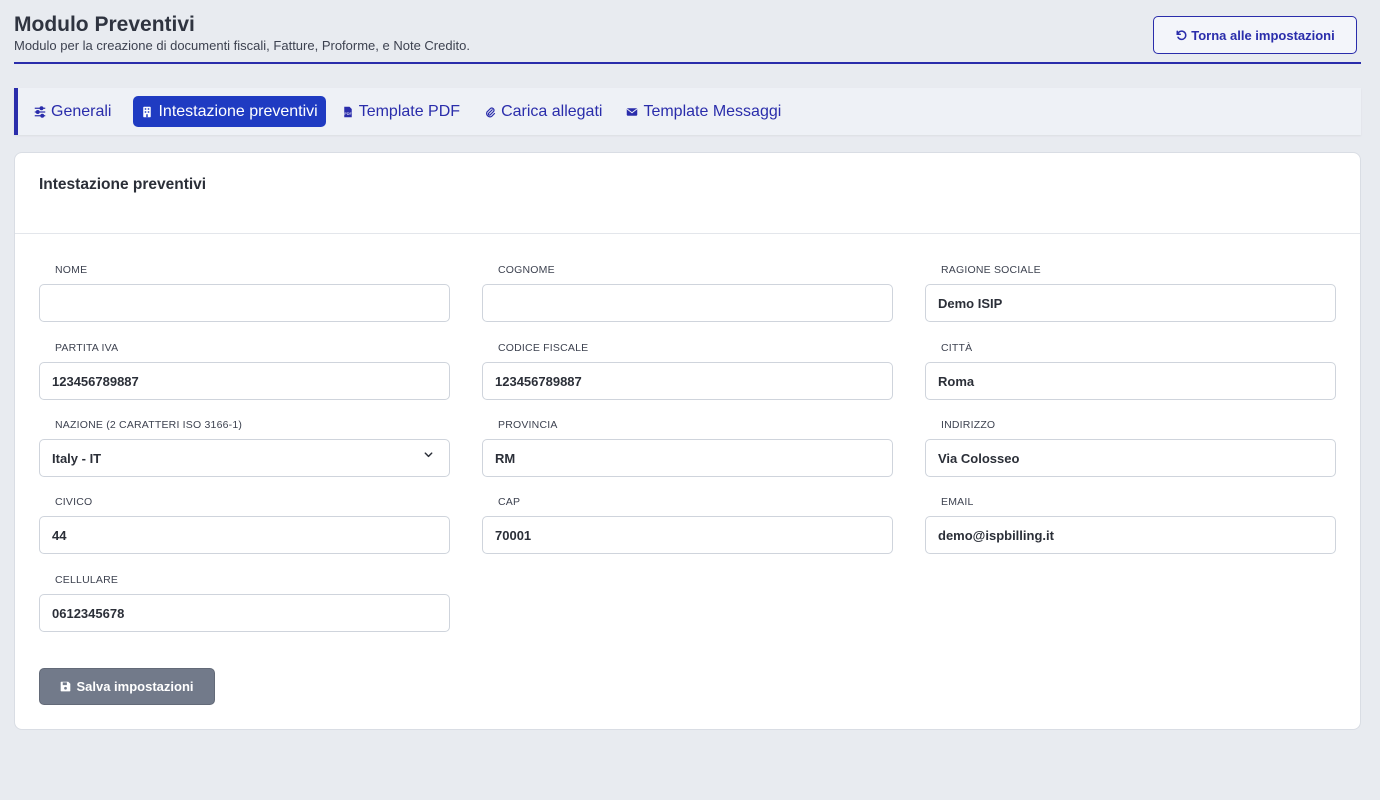 This screenshot has height=800, width=1380. I want to click on indirizzo-label: Indirizzo, so click(968, 425).